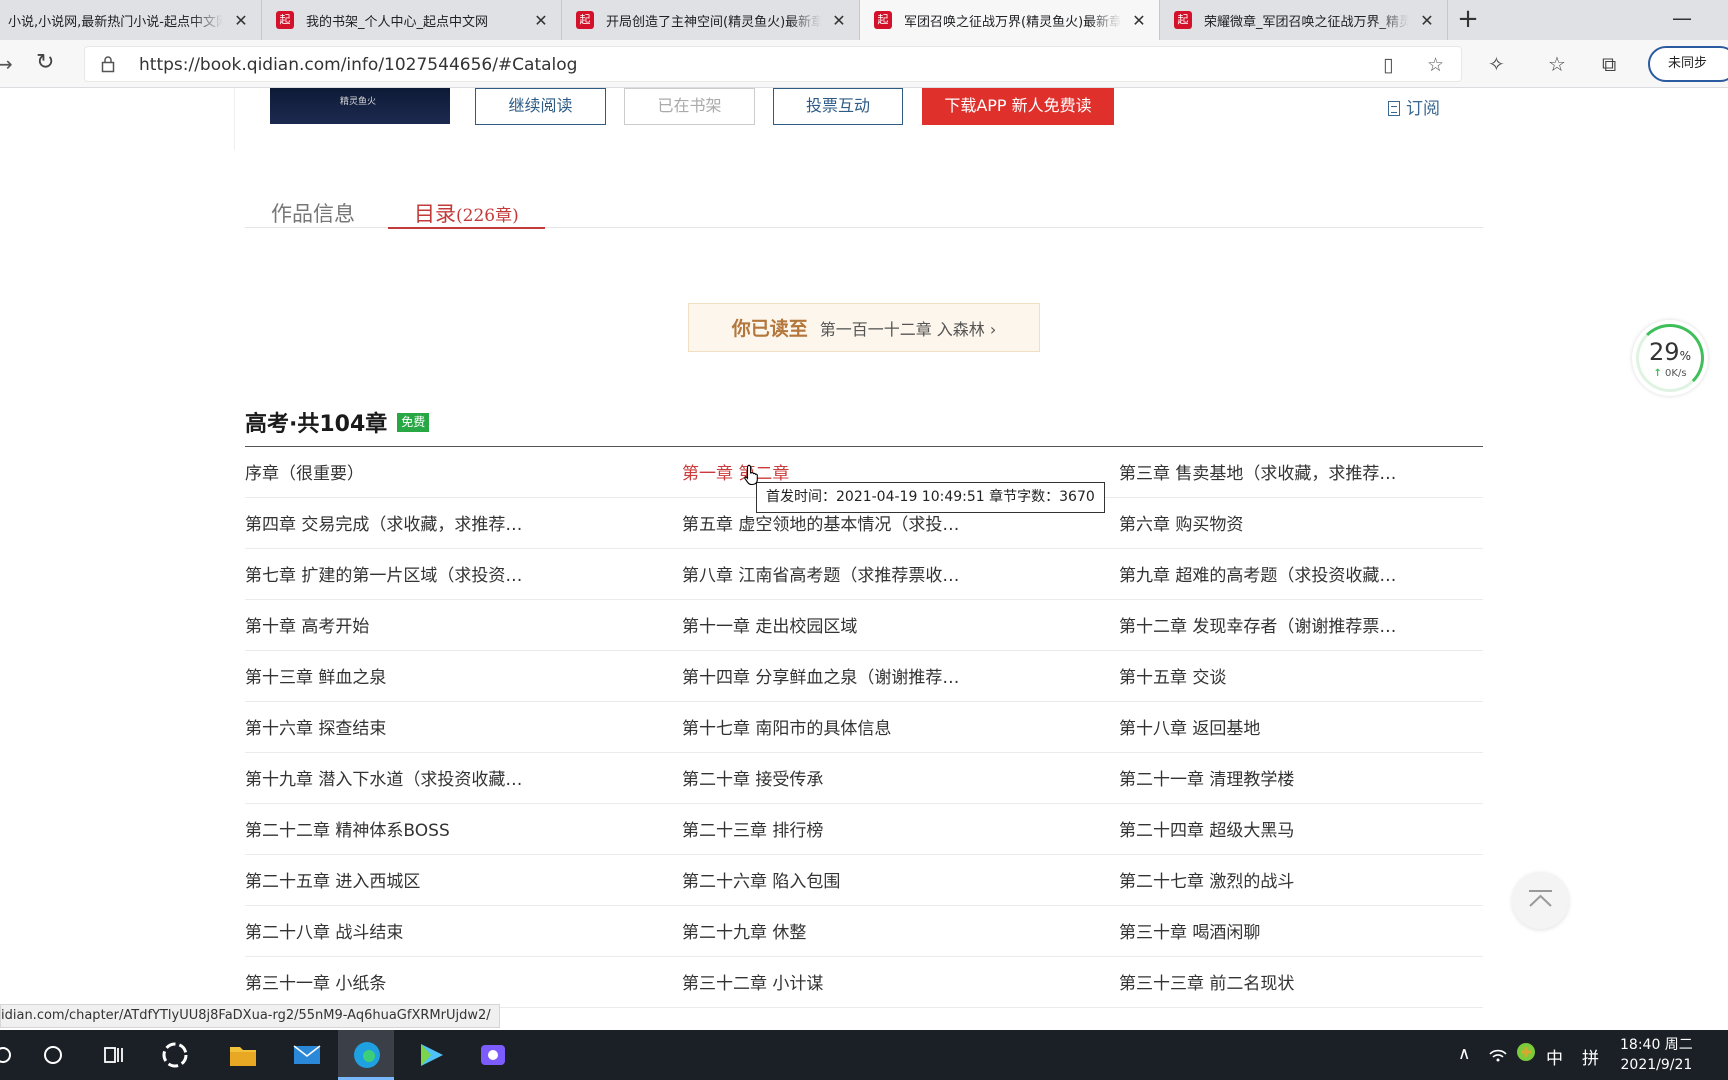 This screenshot has height=1080, width=1728. I want to click on chapter-link: 第十七章 南阳市的具体信息, so click(900, 727).